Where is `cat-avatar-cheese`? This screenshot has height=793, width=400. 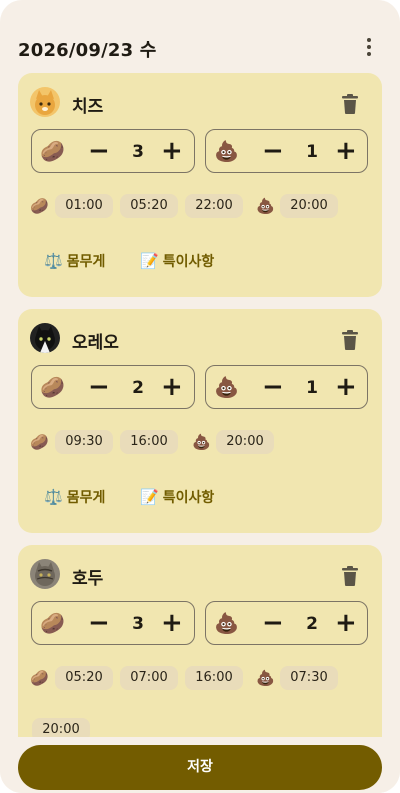 cat-avatar-cheese is located at coordinates (45, 102).